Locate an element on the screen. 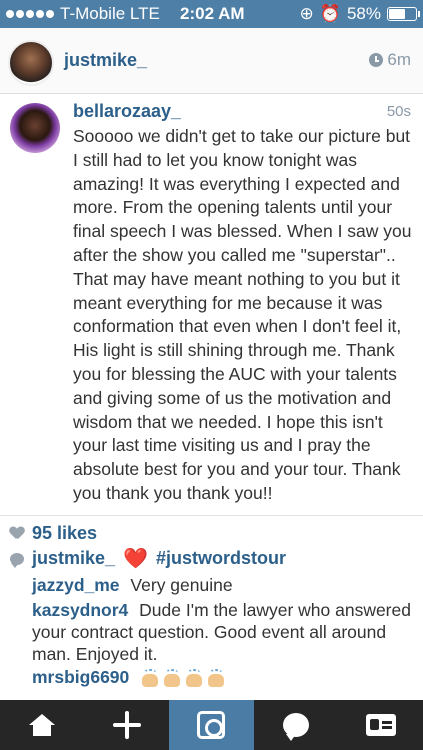 Image resolution: width=423 pixels, height=750 pixels. profile-icon is located at coordinates (380, 725).